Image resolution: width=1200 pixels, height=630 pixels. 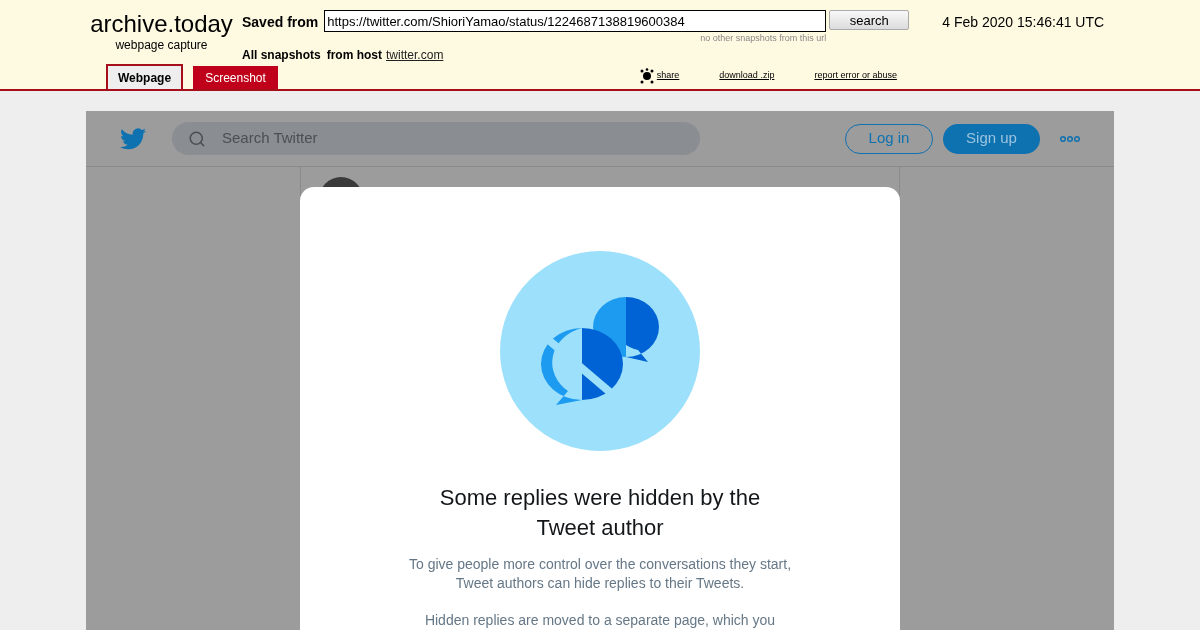 I want to click on host-link: twitter.com, so click(x=415, y=55).